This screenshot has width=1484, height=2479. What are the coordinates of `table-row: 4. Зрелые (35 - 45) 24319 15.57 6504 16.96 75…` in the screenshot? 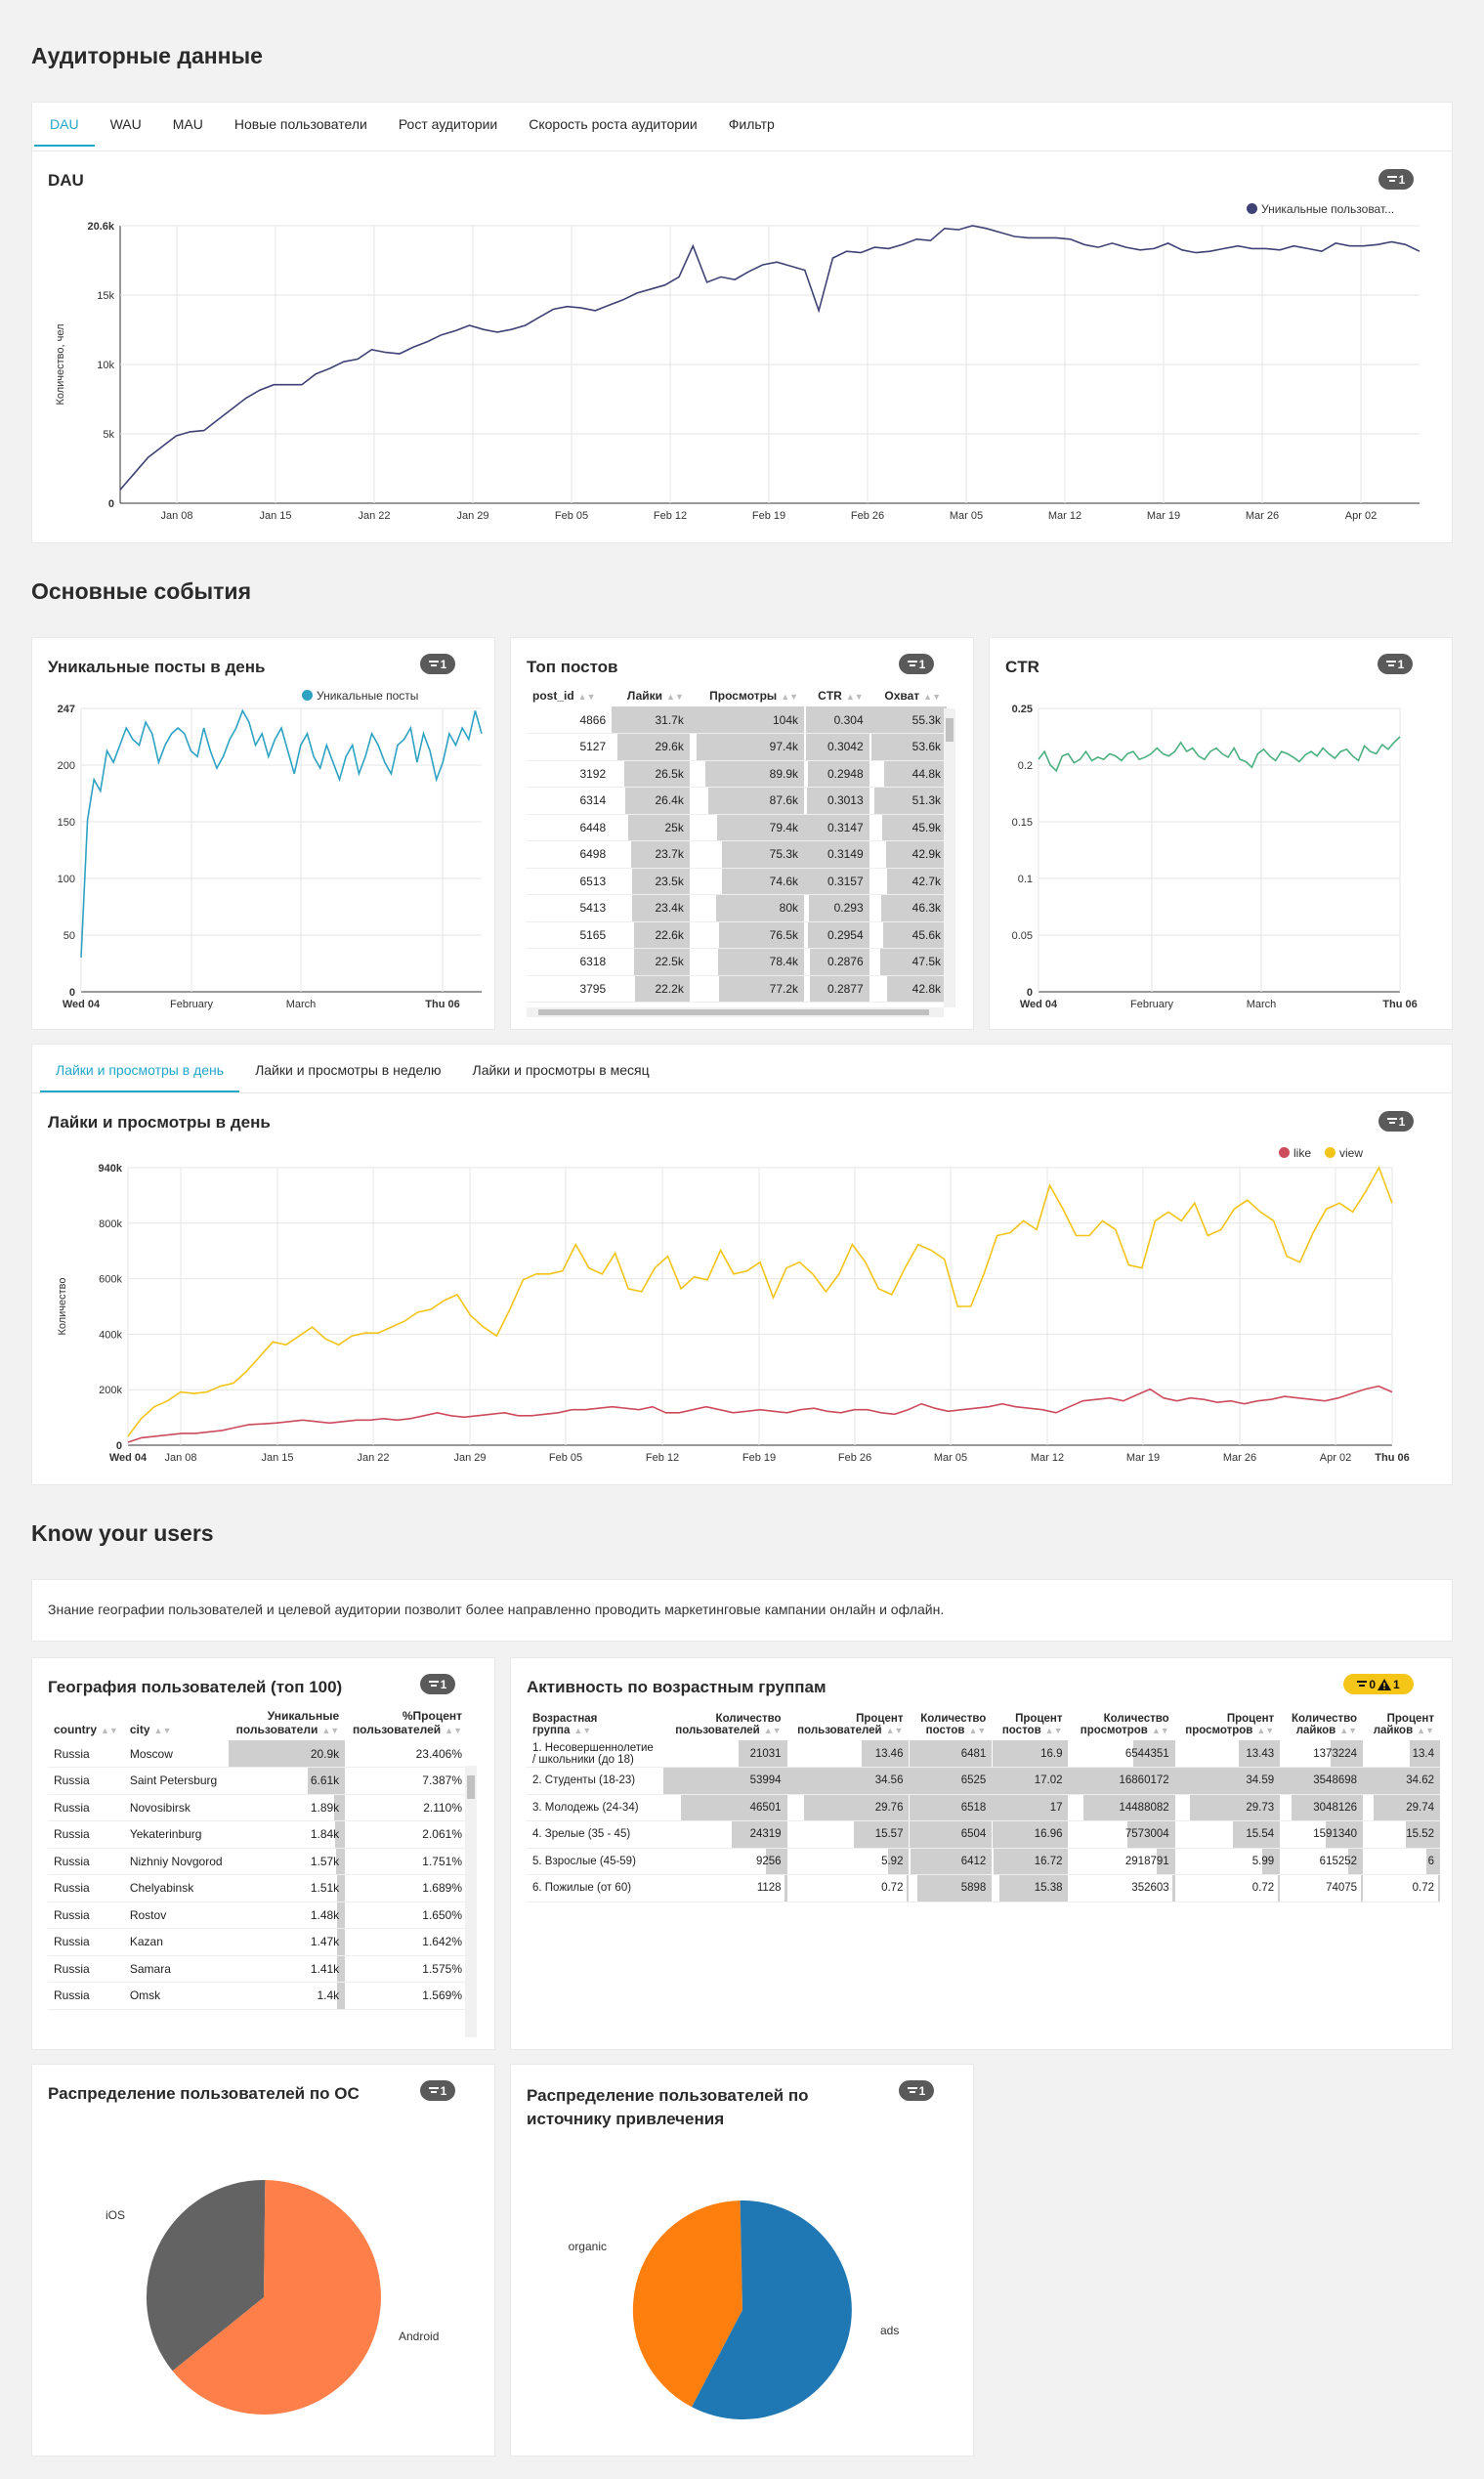 It's located at (983, 1835).